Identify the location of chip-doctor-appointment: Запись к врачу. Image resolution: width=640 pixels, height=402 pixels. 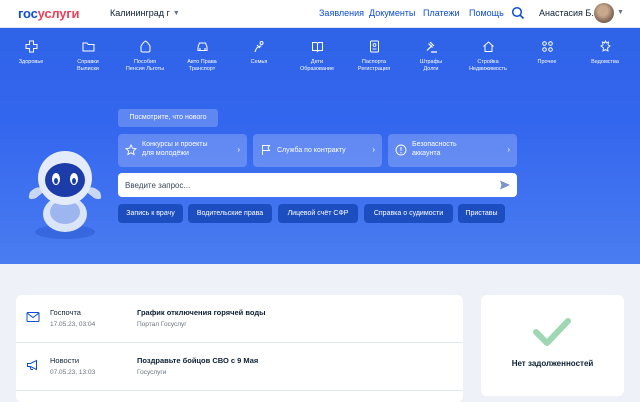
(150, 213).